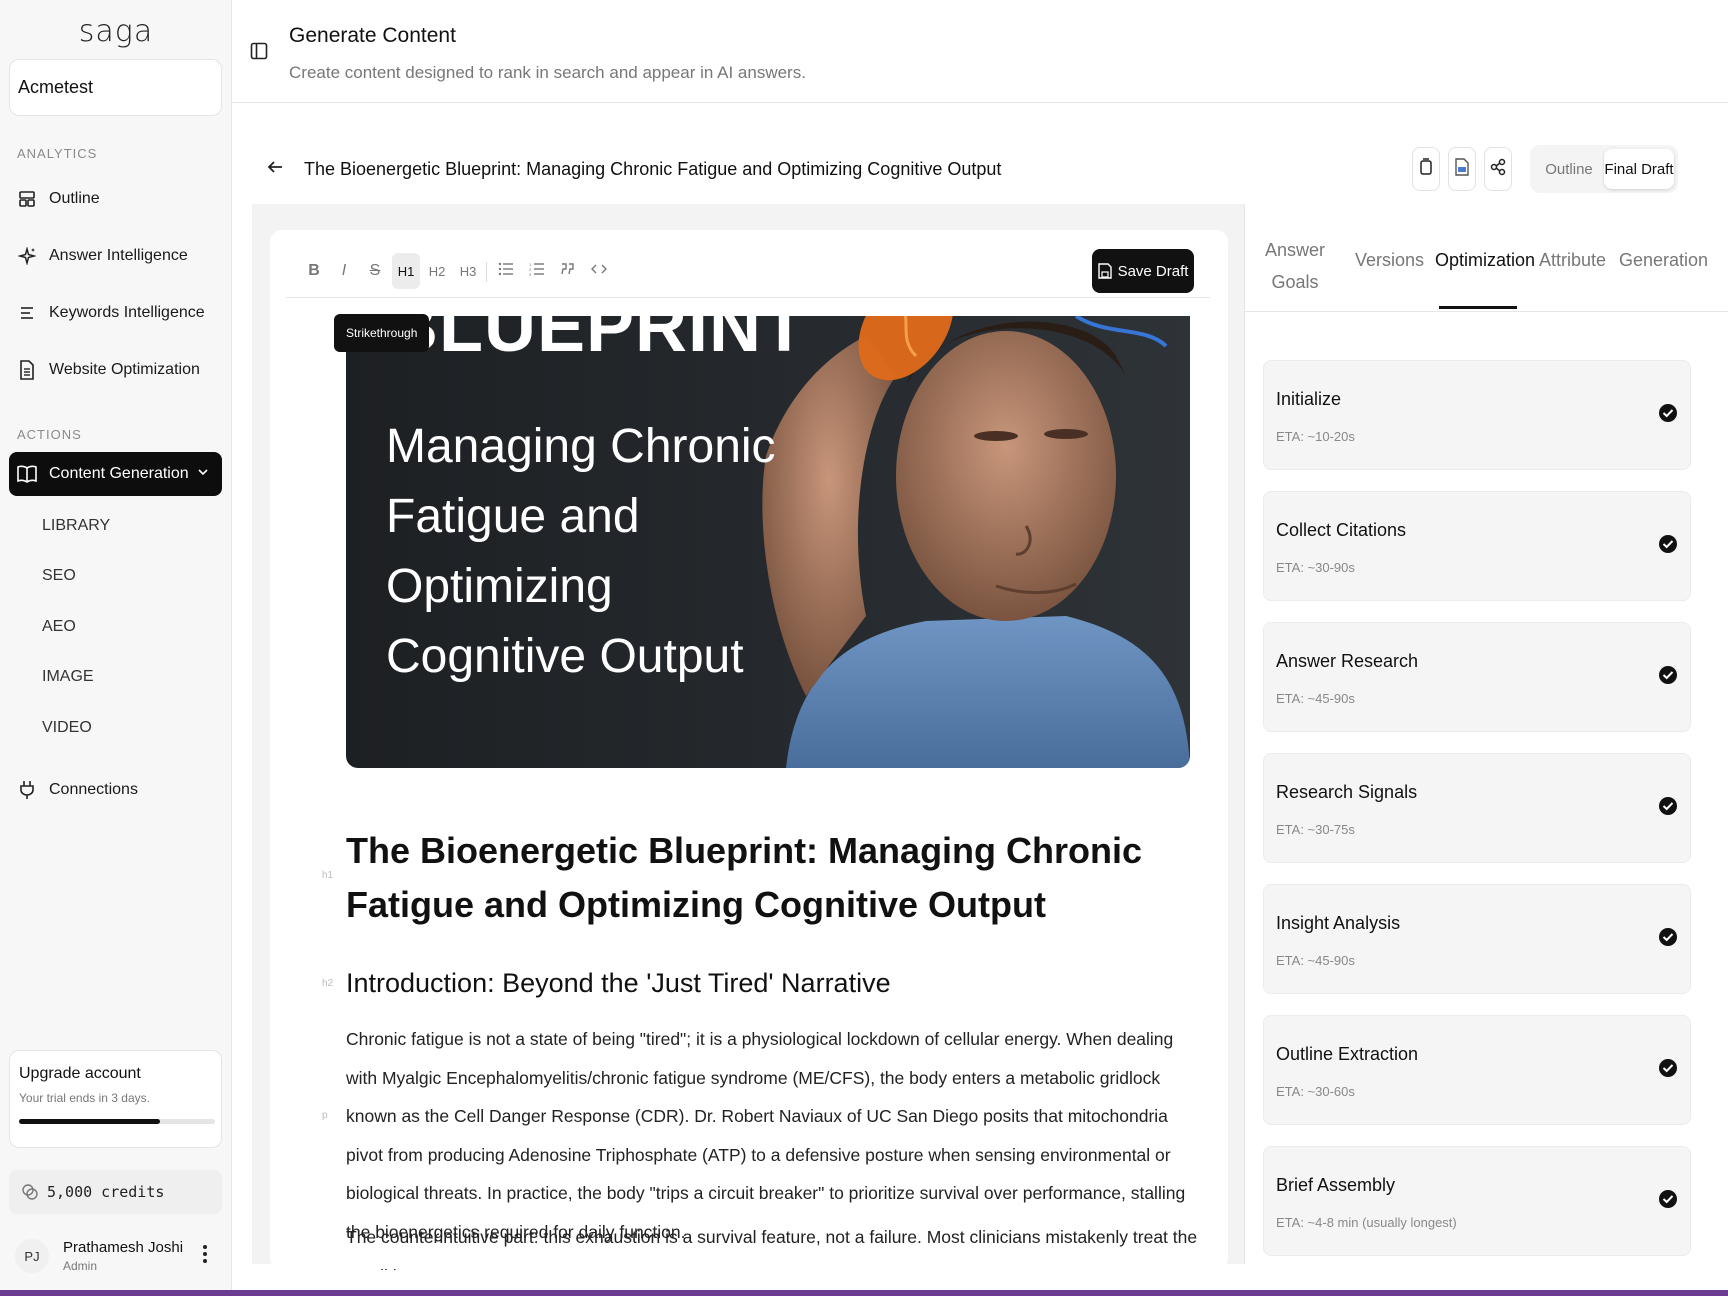 This screenshot has width=1728, height=1296. What do you see at coordinates (596, 341) in the screenshot?
I see `hero-headline: BLUEPRINT` at bounding box center [596, 341].